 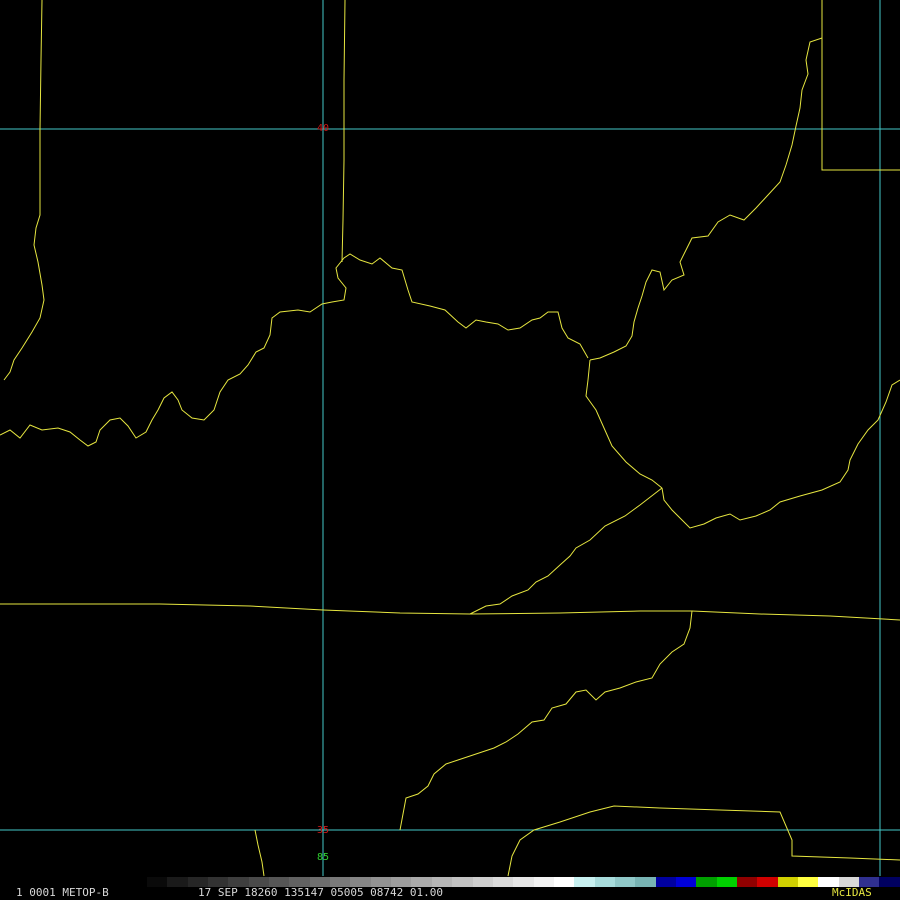 What do you see at coordinates (323, 128) in the screenshot?
I see `latitude-label-40: 40` at bounding box center [323, 128].